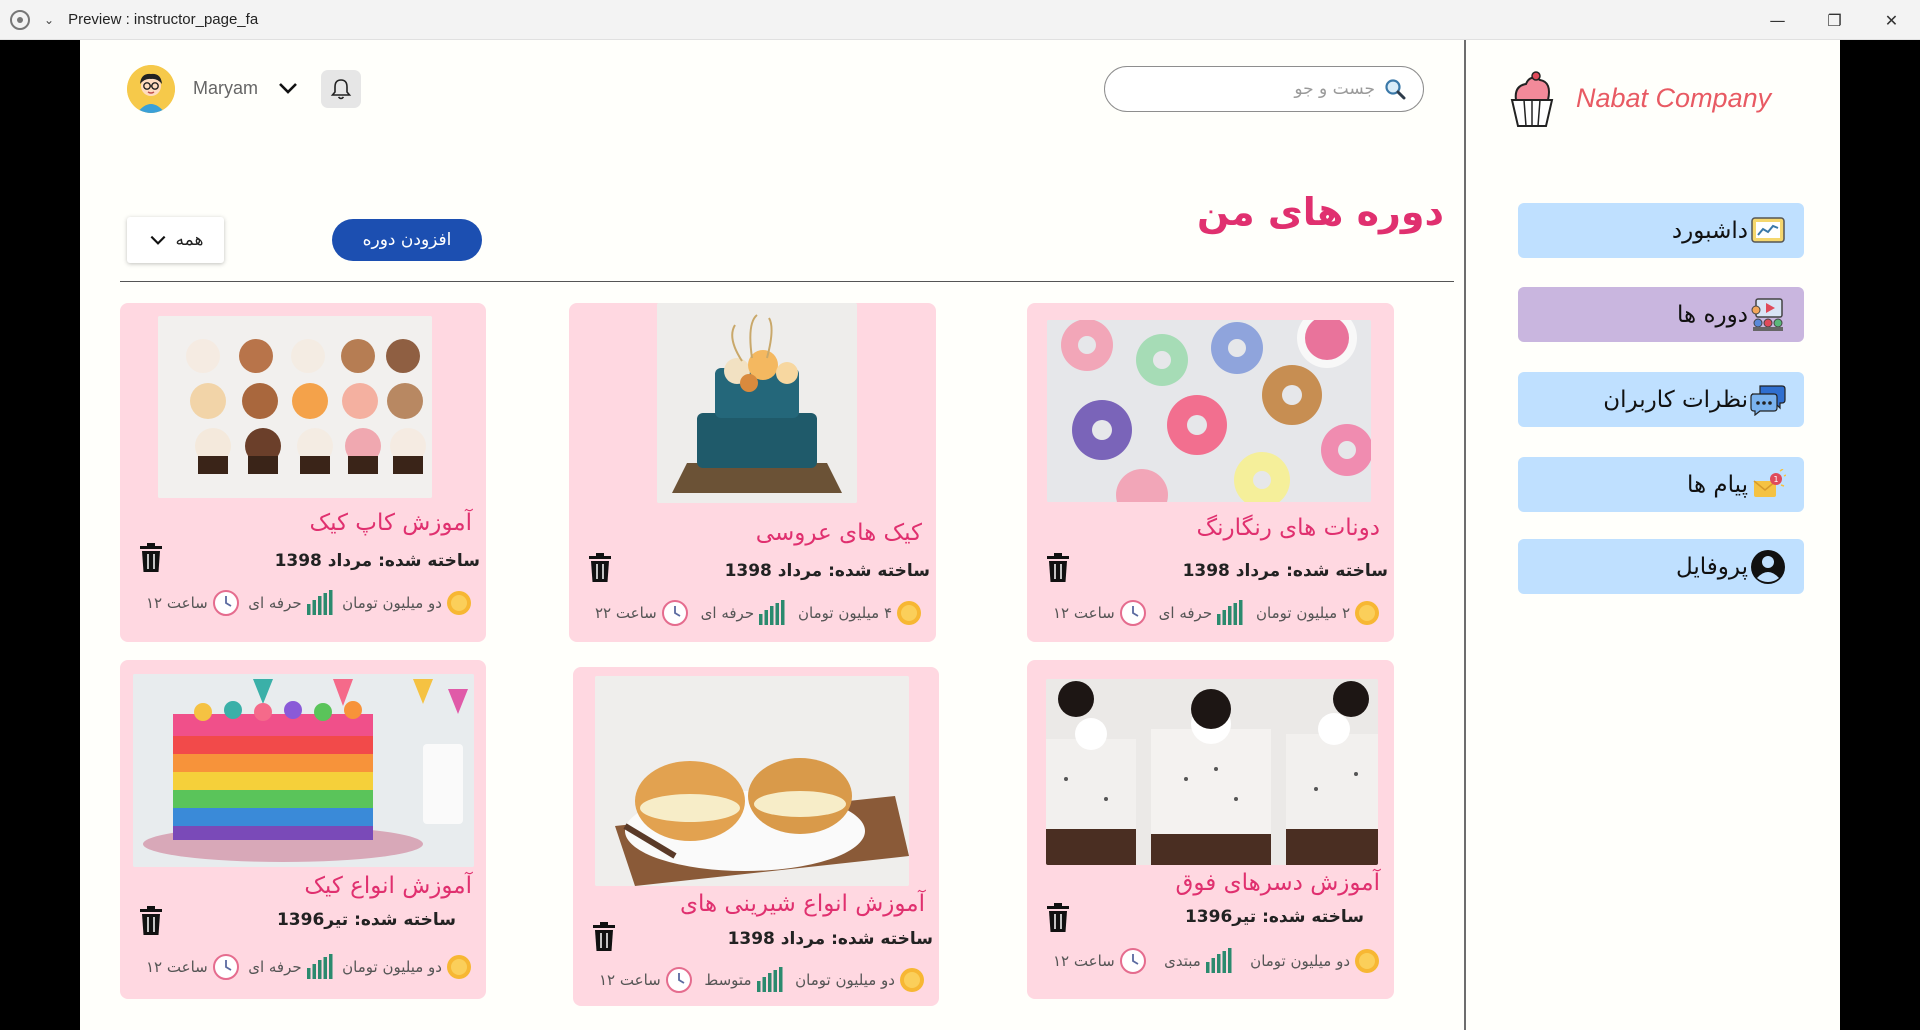  What do you see at coordinates (1209, 411) in the screenshot?
I see `course-image-donuts` at bounding box center [1209, 411].